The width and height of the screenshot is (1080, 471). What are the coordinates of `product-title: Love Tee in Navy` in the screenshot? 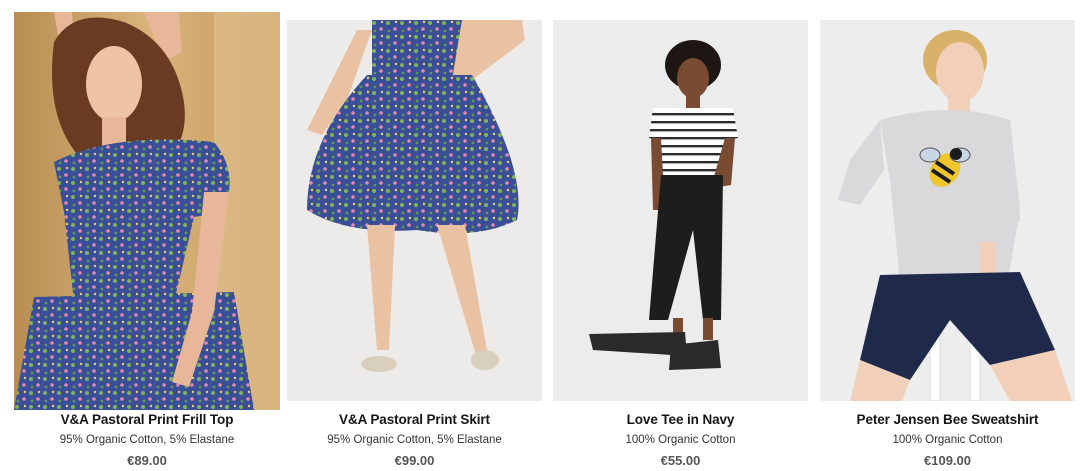 It's located at (680, 419).